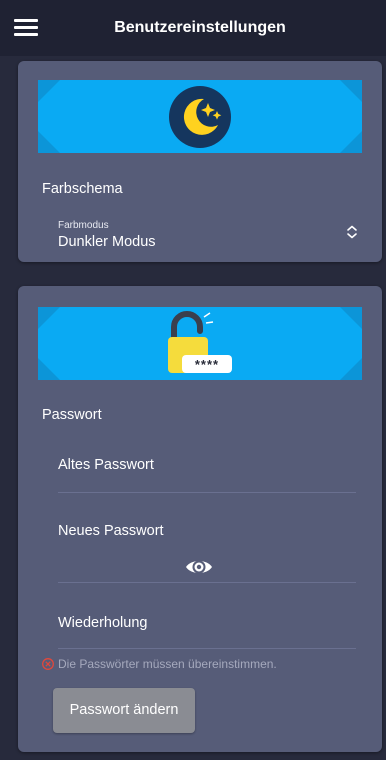  What do you see at coordinates (124, 710) in the screenshot?
I see `change-password-button: Passwort ändern` at bounding box center [124, 710].